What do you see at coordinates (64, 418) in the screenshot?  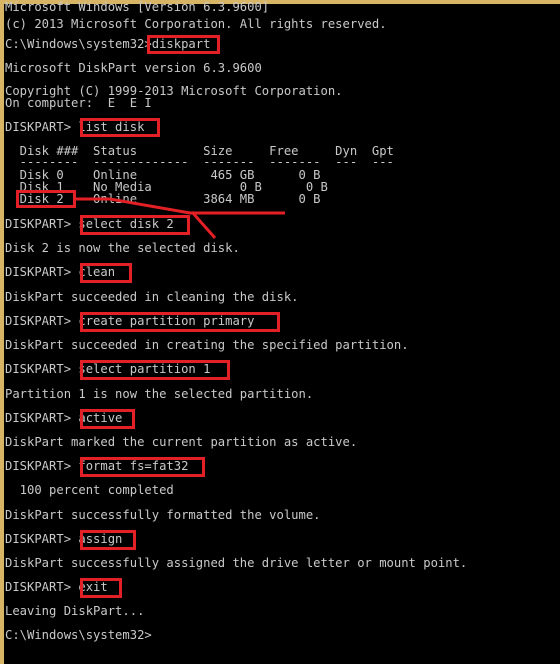 I see `console-line: DISKPART> active` at bounding box center [64, 418].